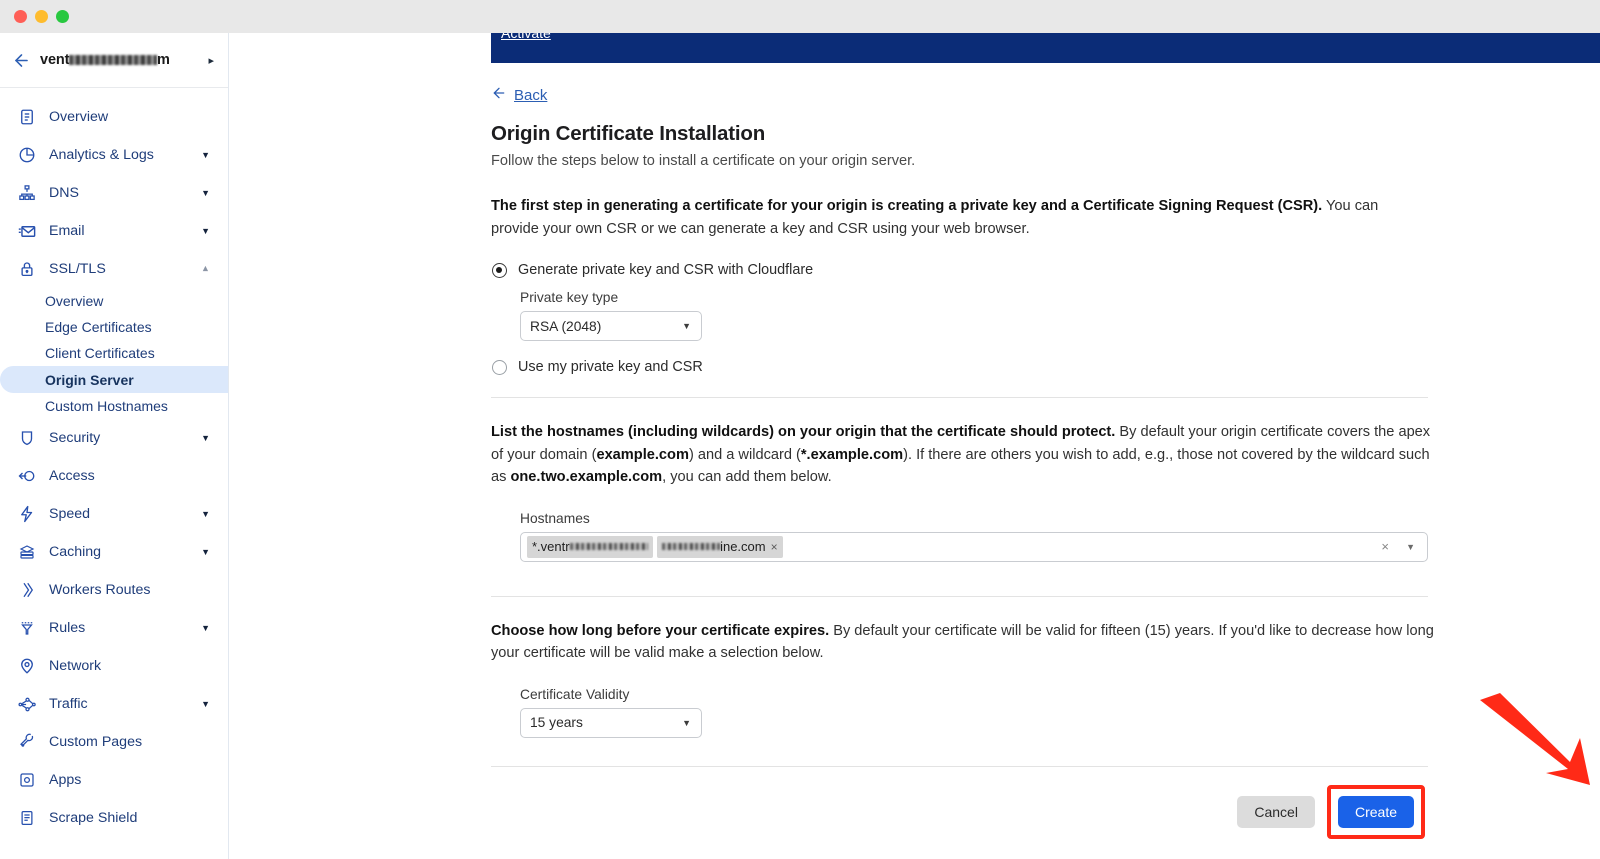 Image resolution: width=1600 pixels, height=859 pixels. Describe the element at coordinates (27, 704) in the screenshot. I see `traffic-nodes-icon` at that location.